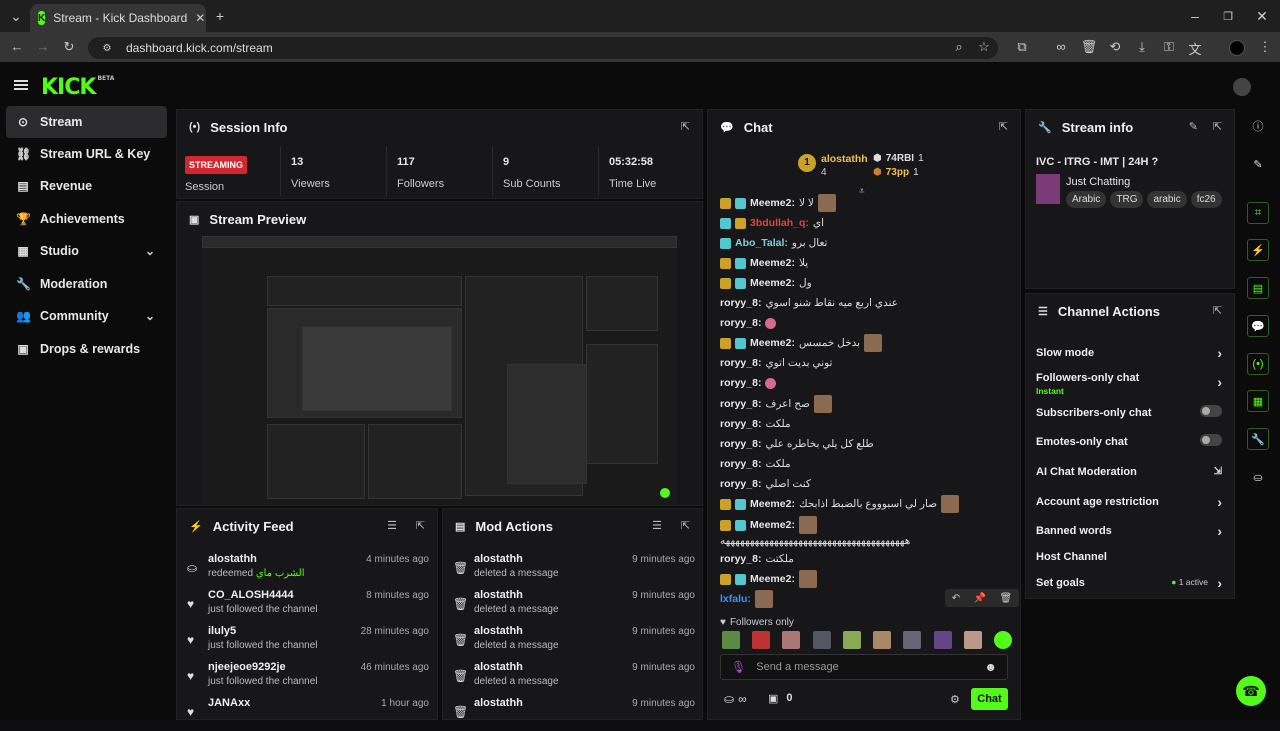 The image size is (1280, 731). What do you see at coordinates (86, 122) in the screenshot?
I see `sidebar-item-stream: ⊙ Stream` at bounding box center [86, 122].